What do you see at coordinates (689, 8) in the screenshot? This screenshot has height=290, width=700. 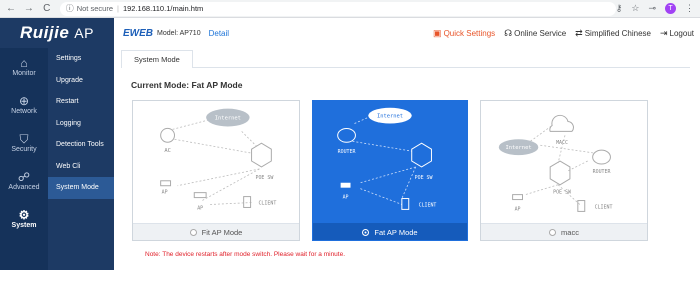 I see `menu-icon: ⋮` at bounding box center [689, 8].